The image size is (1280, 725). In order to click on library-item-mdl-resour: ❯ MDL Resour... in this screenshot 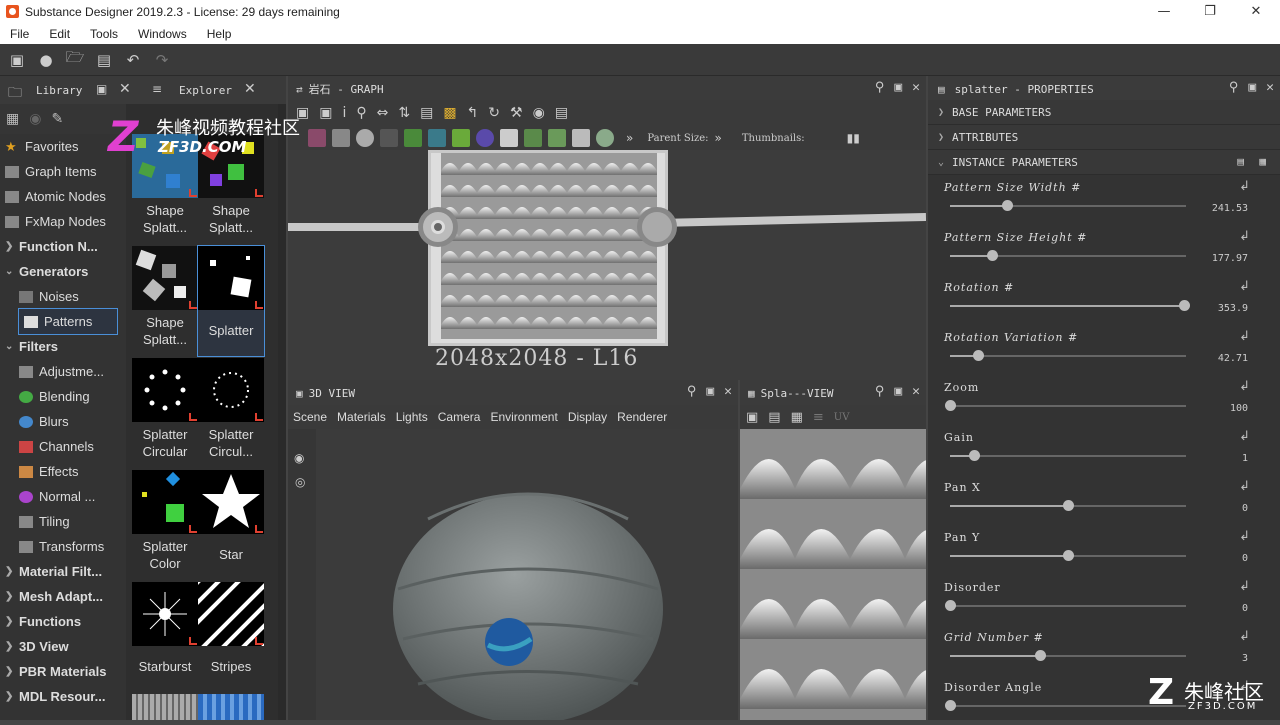, I will do `click(63, 696)`.